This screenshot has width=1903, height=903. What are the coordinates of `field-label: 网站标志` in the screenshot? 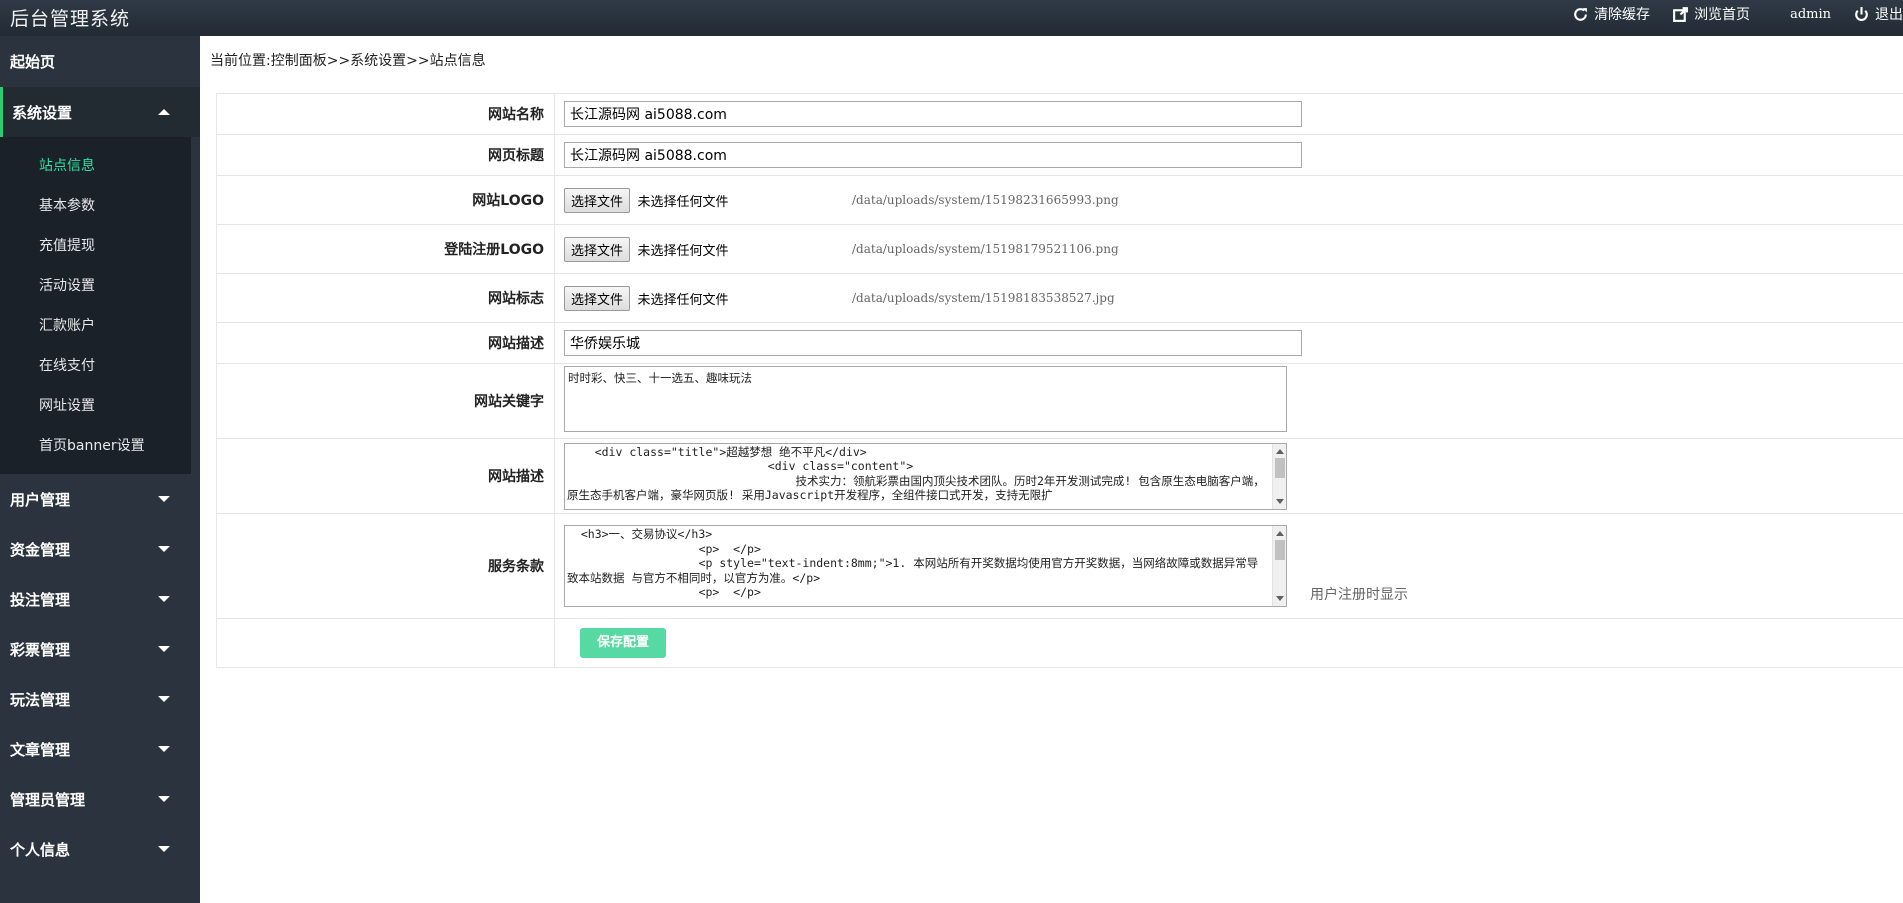 It's located at (385, 298).